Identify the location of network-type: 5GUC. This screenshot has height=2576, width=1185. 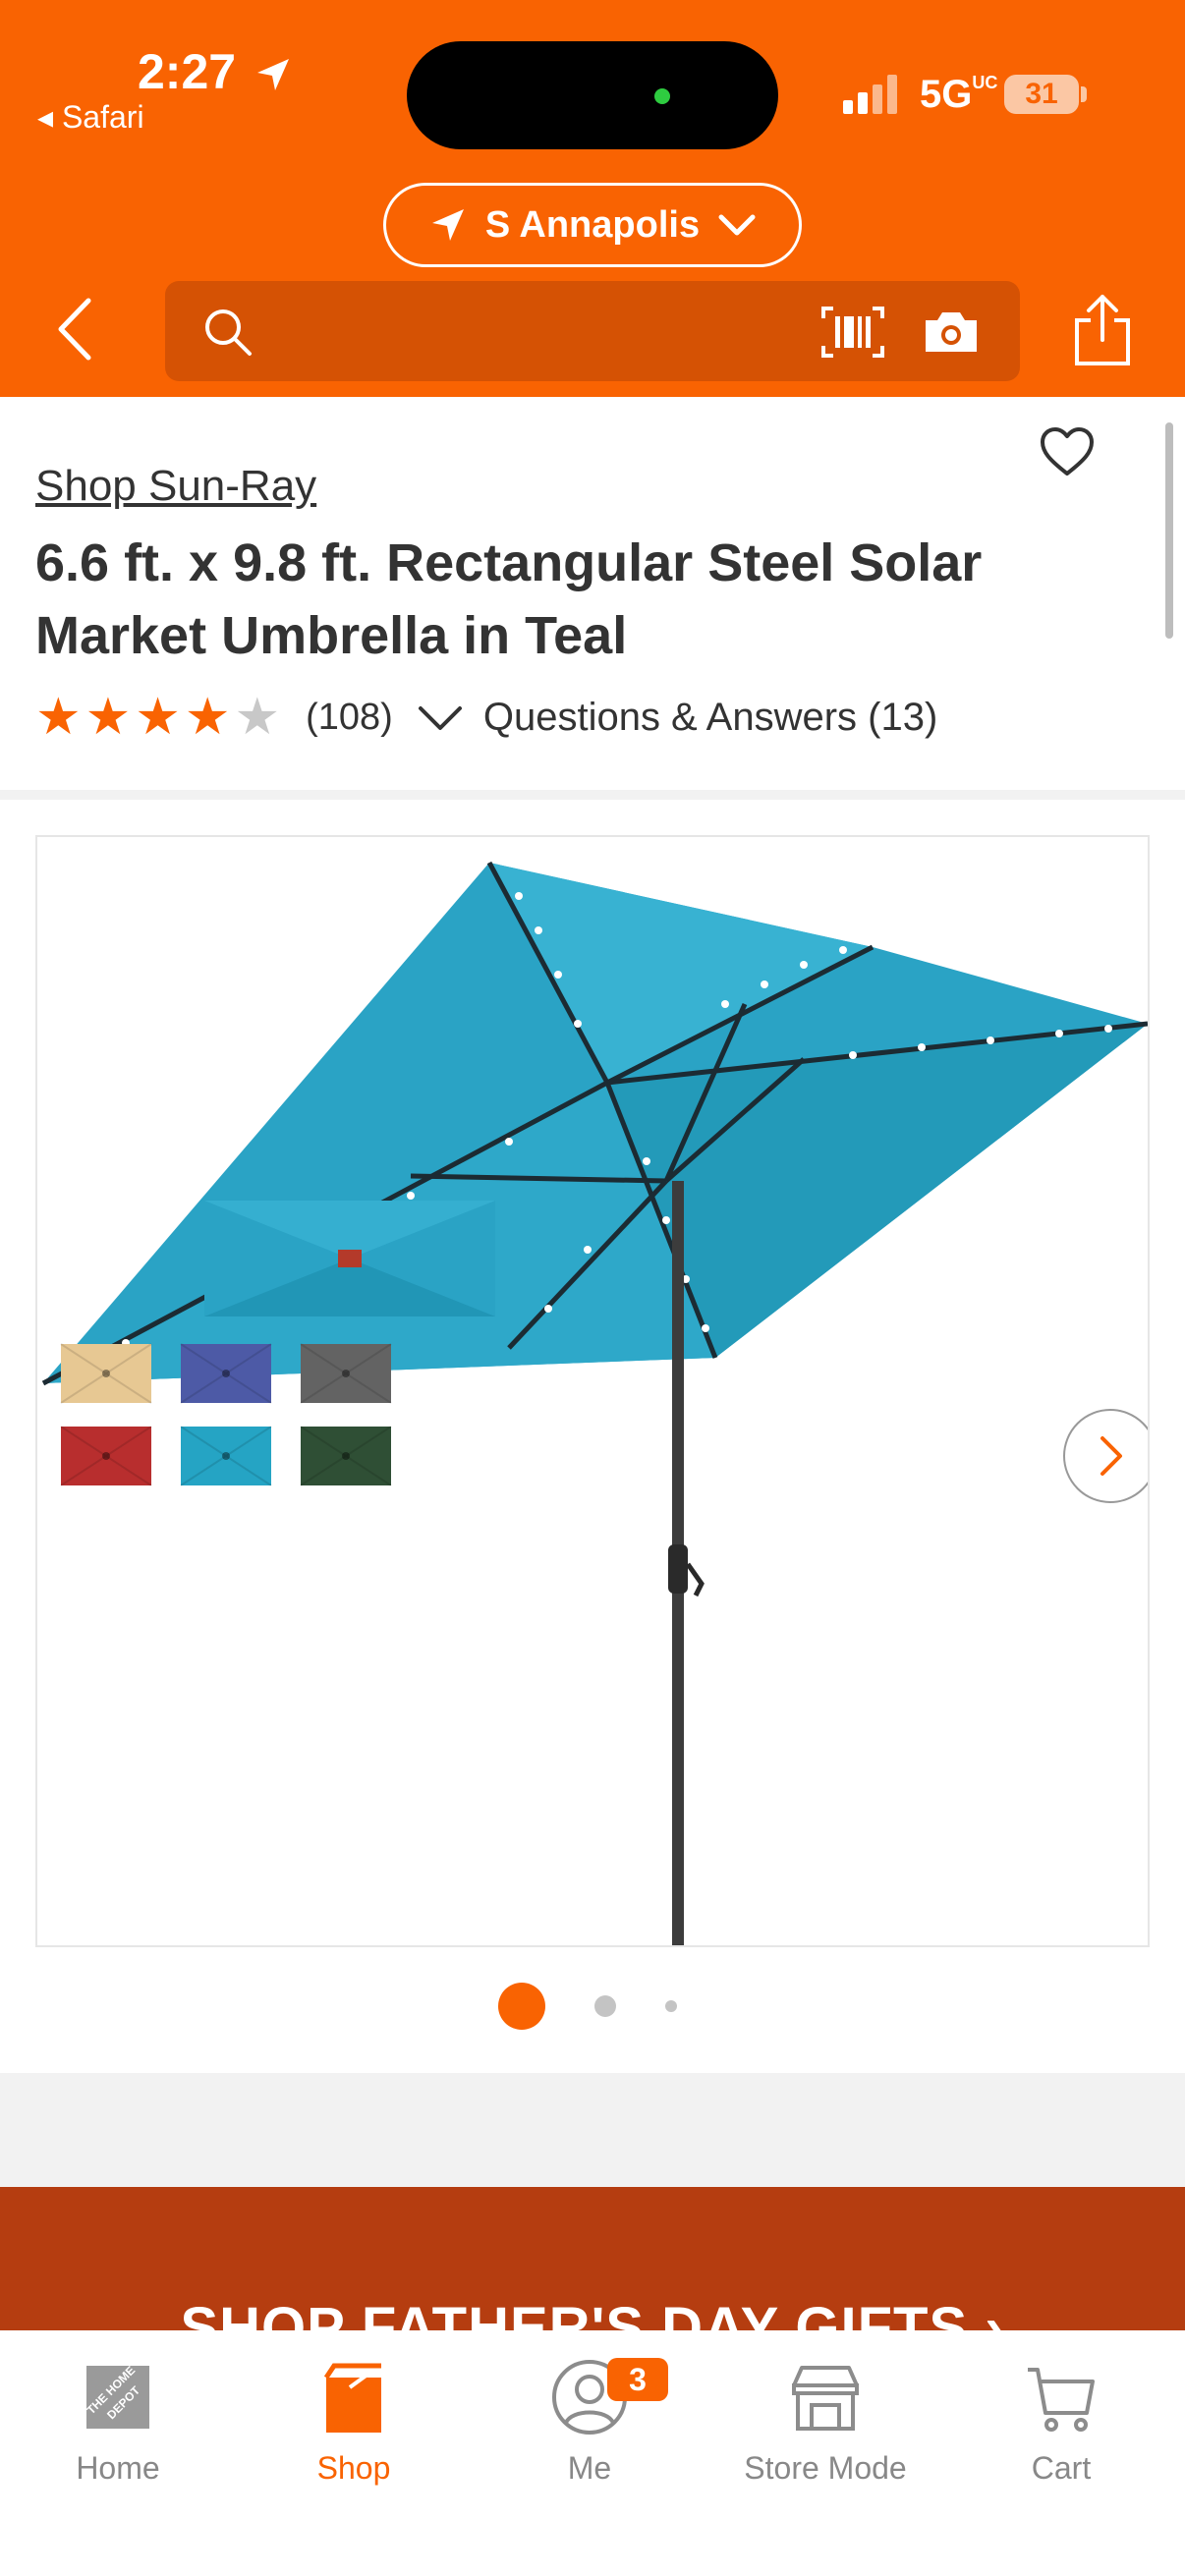
(959, 94).